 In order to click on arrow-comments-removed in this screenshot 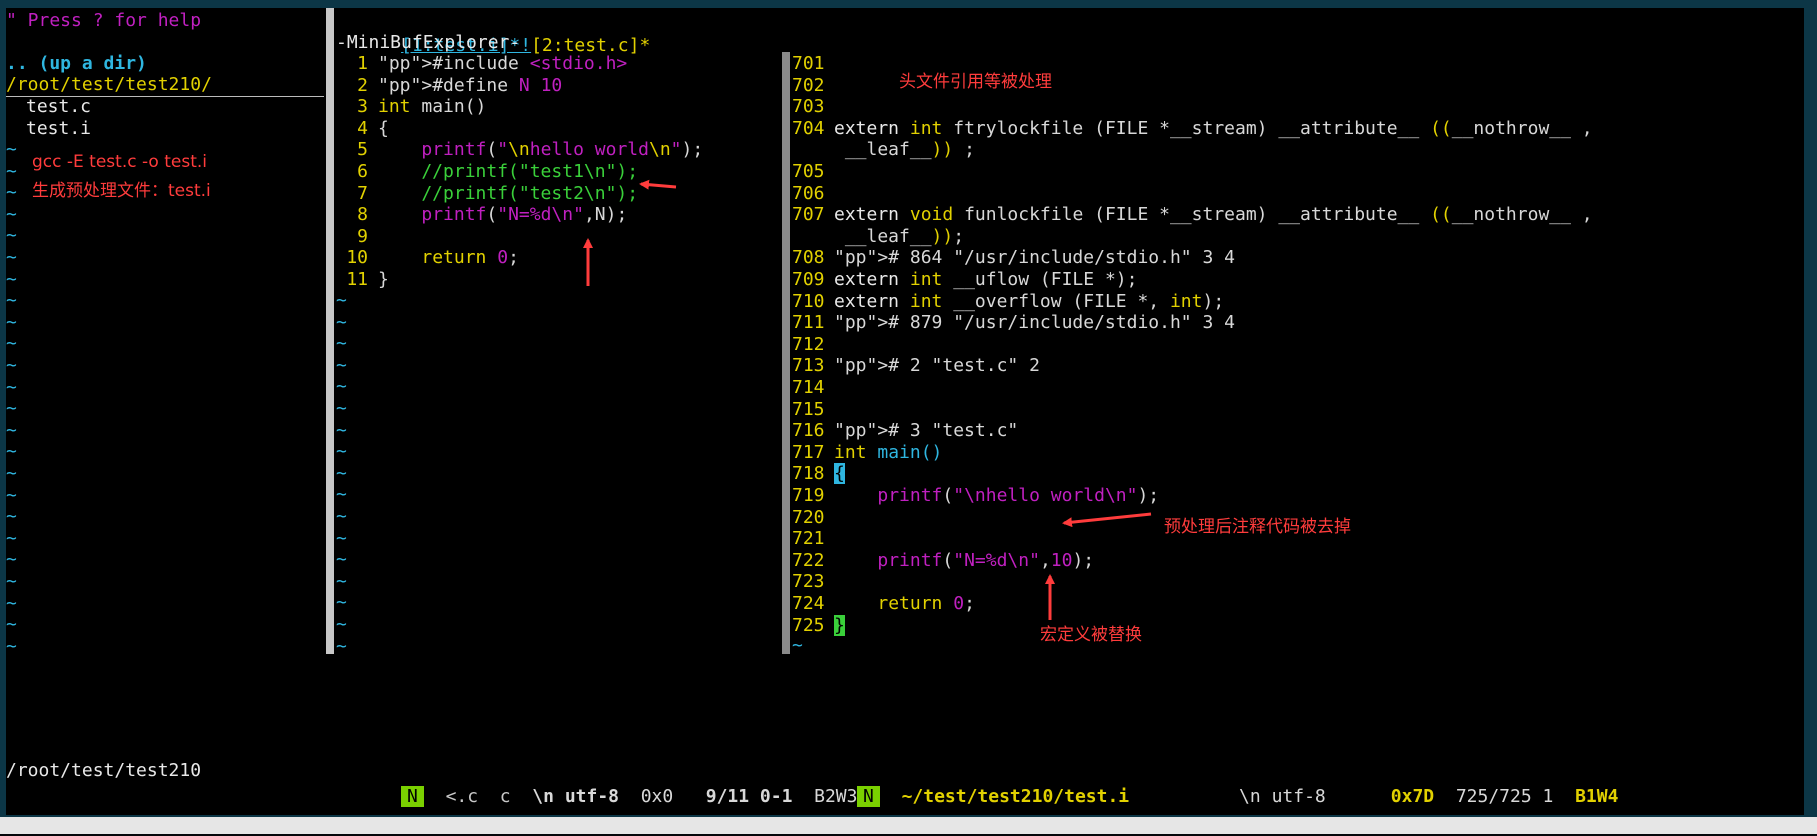, I will do `click(1107, 520)`.